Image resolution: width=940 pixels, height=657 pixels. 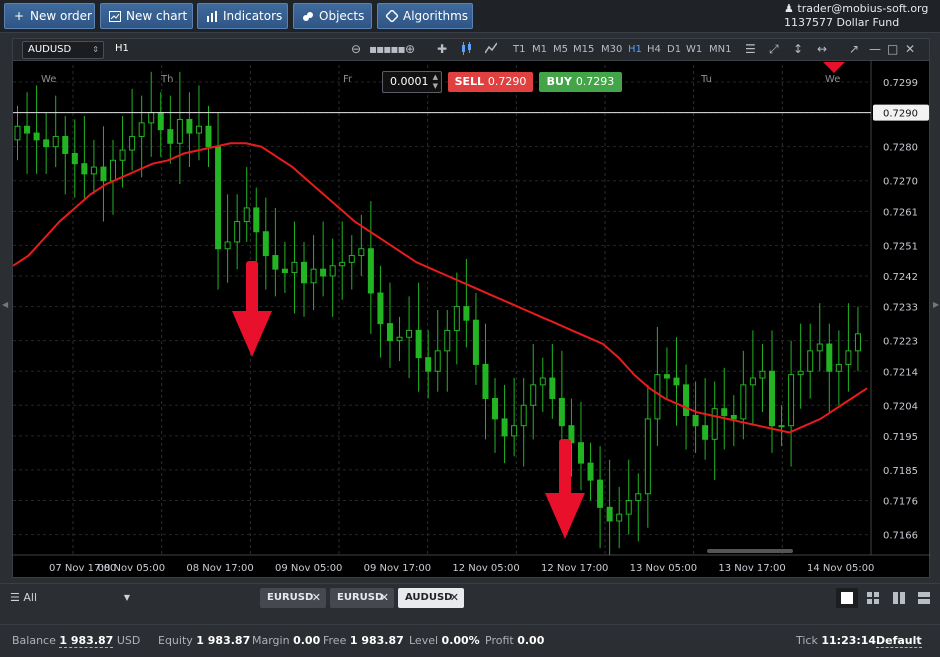 What do you see at coordinates (899, 598) in the screenshot?
I see `layout-columns-icon` at bounding box center [899, 598].